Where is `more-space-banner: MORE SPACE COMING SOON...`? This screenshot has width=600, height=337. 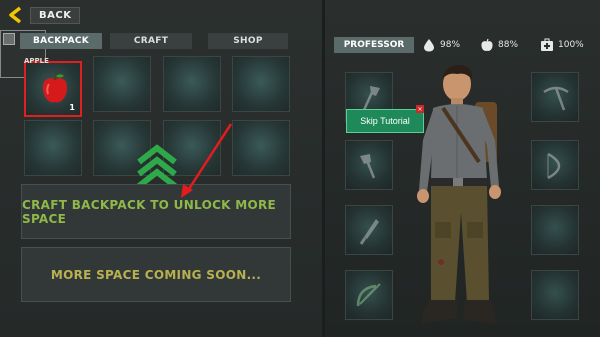 more-space-banner: MORE SPACE COMING SOON... is located at coordinates (156, 274).